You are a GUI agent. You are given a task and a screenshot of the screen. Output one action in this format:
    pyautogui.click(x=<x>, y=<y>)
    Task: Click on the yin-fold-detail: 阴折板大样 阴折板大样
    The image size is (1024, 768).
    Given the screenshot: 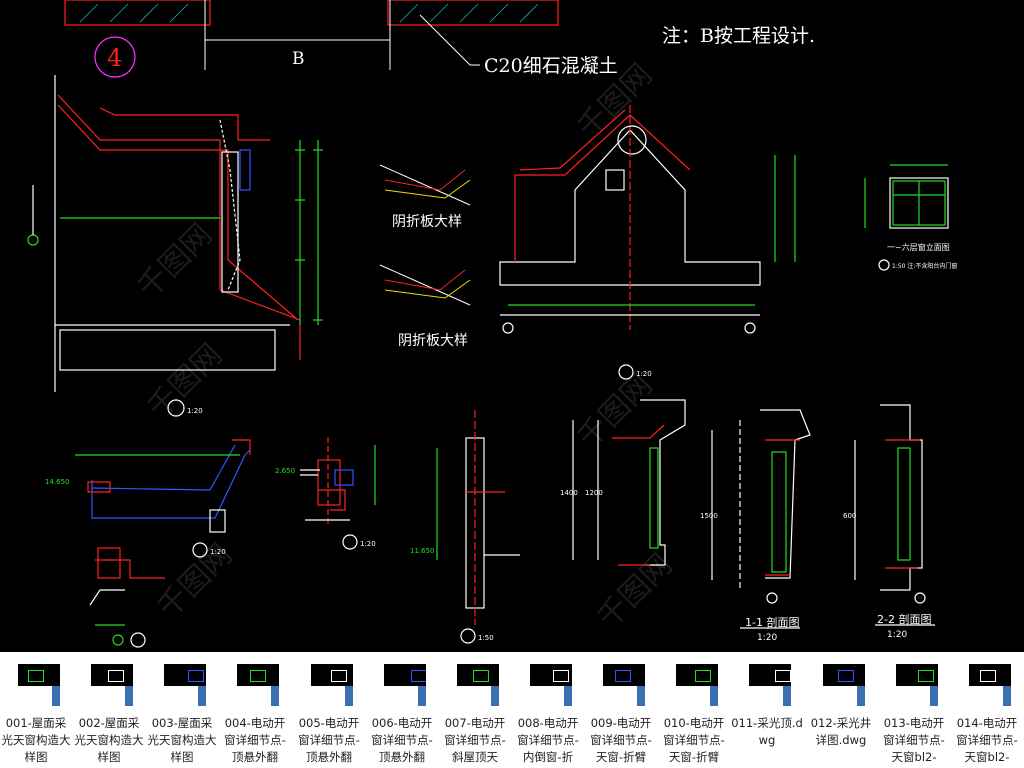 What is the action you would take?
    pyautogui.click(x=425, y=256)
    